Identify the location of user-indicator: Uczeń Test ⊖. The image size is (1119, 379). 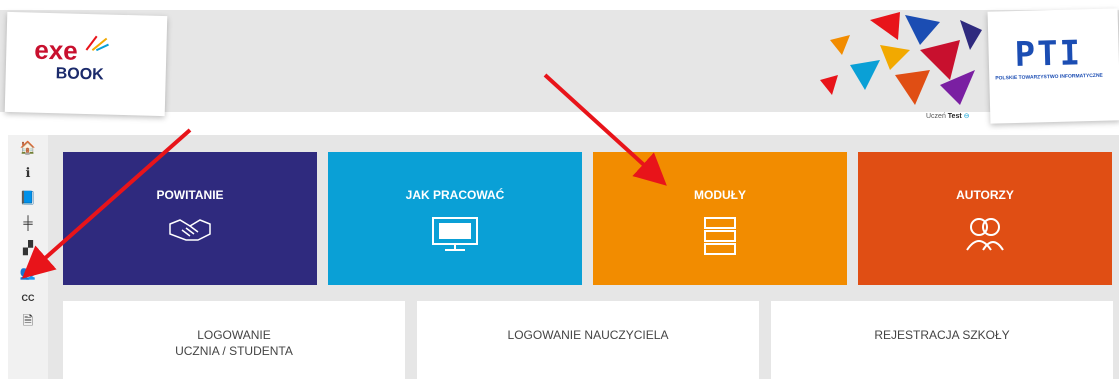
(948, 116).